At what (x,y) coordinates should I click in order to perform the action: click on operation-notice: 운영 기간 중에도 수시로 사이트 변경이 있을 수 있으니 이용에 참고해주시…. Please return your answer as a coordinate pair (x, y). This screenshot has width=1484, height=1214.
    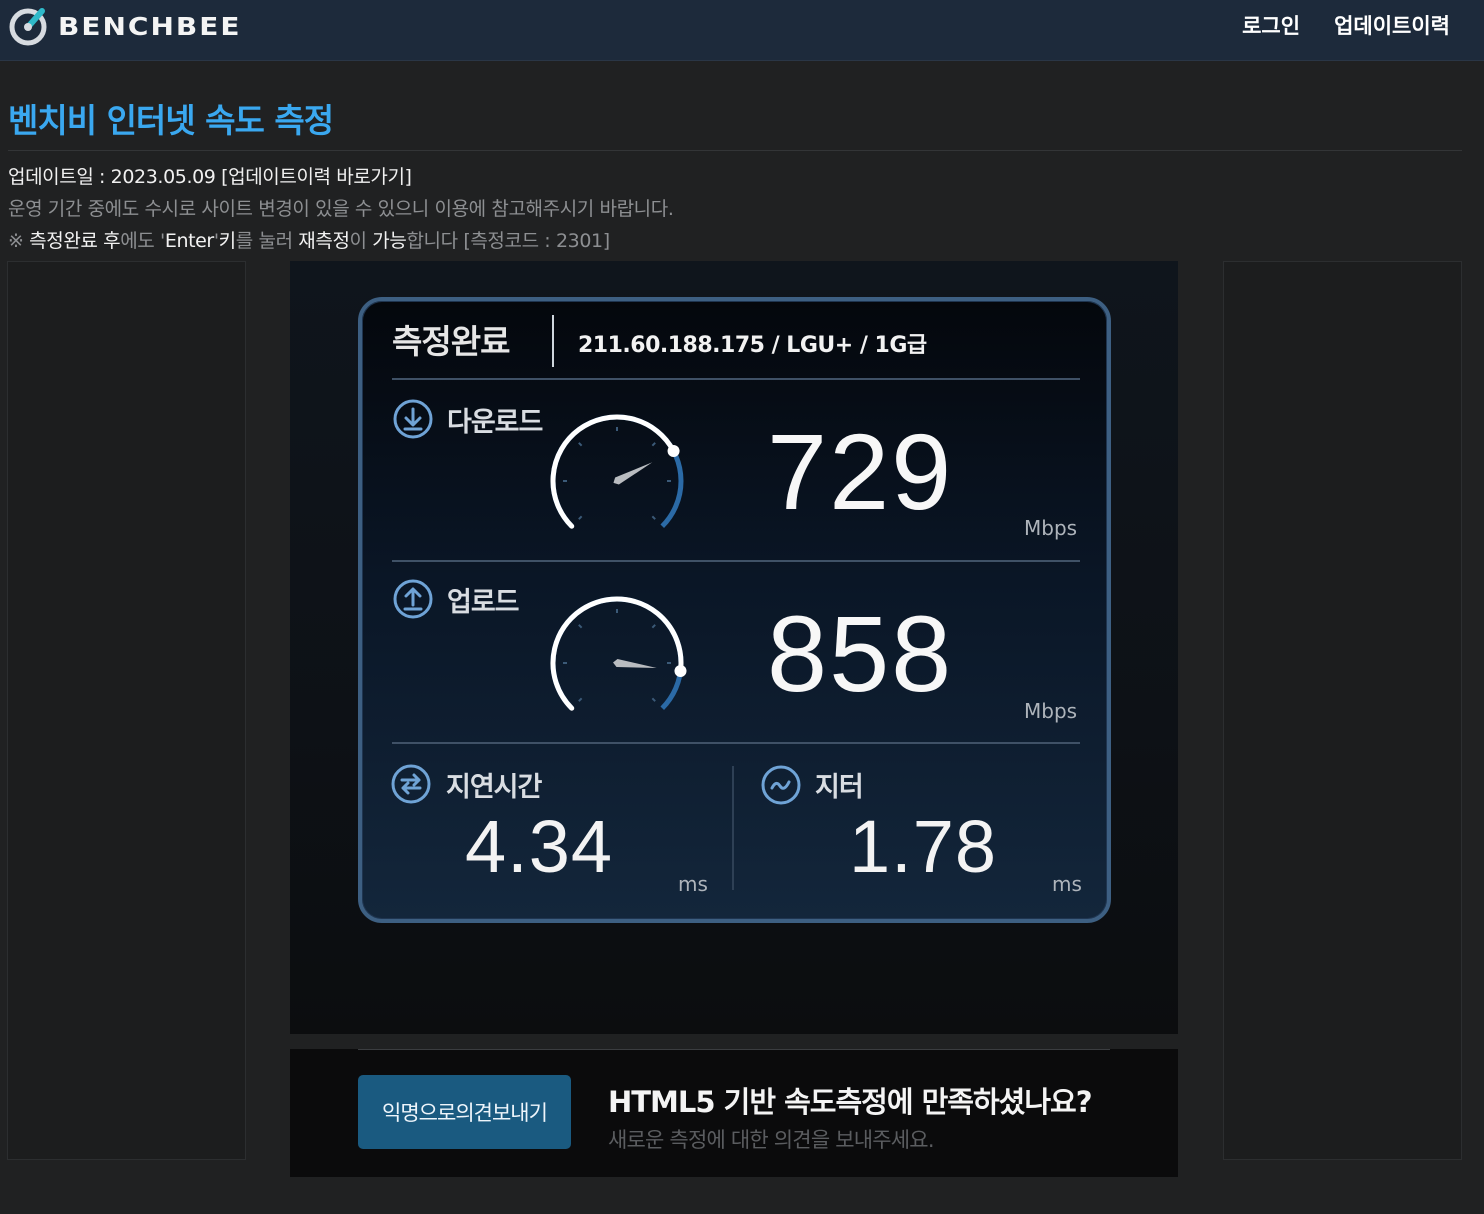
    Looking at the image, I should click on (341, 209).